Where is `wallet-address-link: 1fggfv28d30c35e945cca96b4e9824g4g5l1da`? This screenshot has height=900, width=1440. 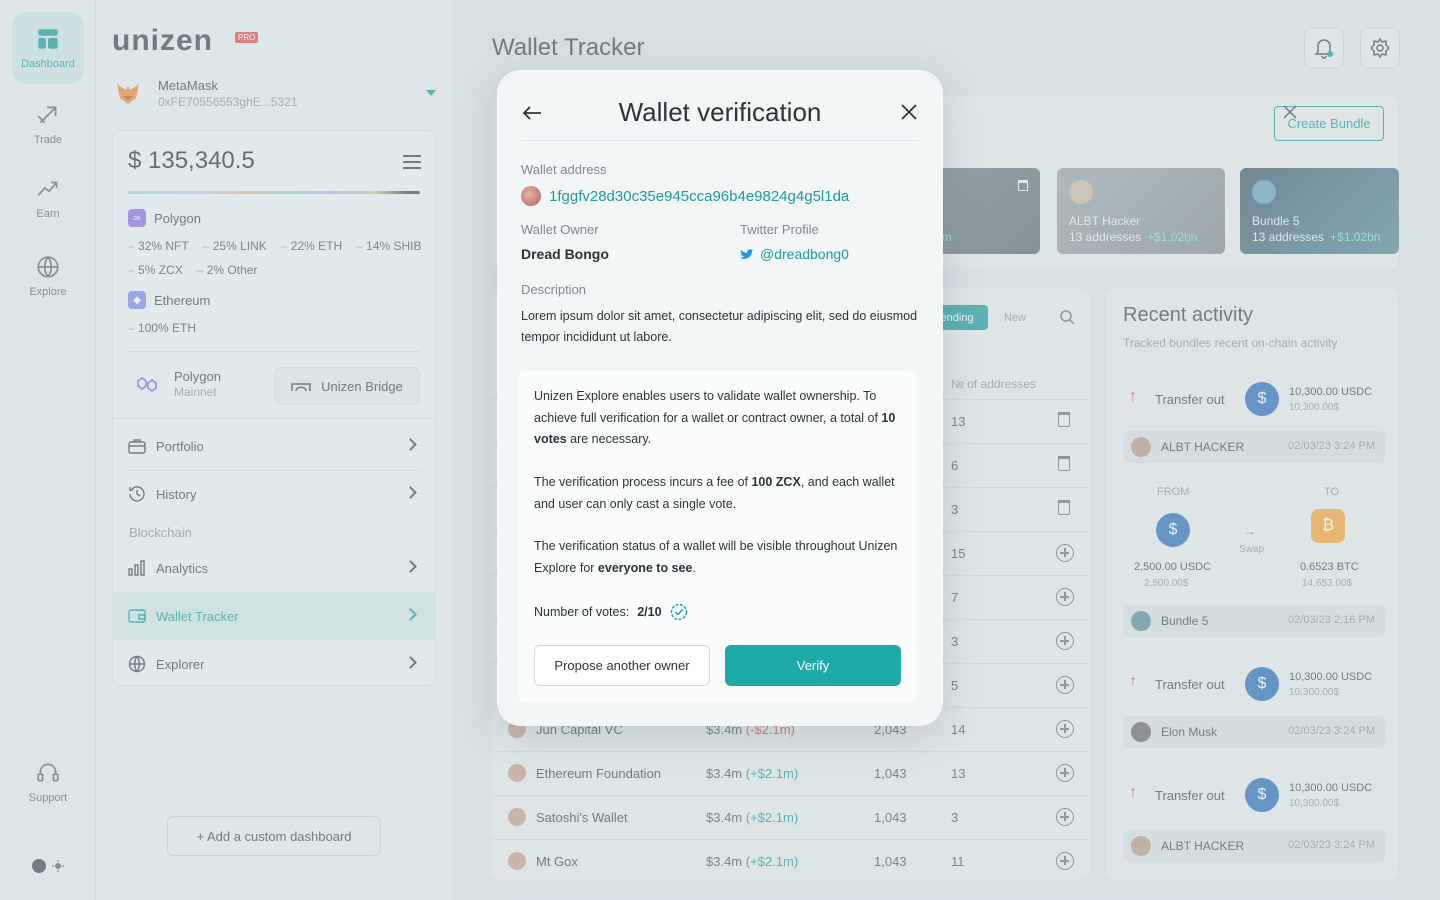 wallet-address-link: 1fggfv28d30c35e945cca96b4e9824g4g5l1da is located at coordinates (685, 196).